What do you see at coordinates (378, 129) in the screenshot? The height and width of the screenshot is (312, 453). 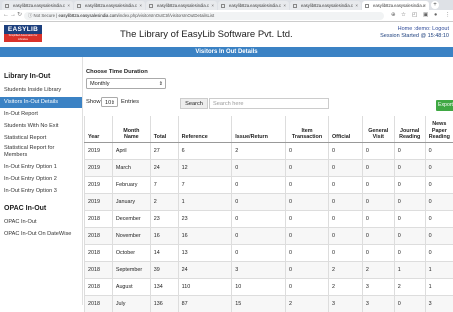 I see `column-header-general-visit: General Visit` at bounding box center [378, 129].